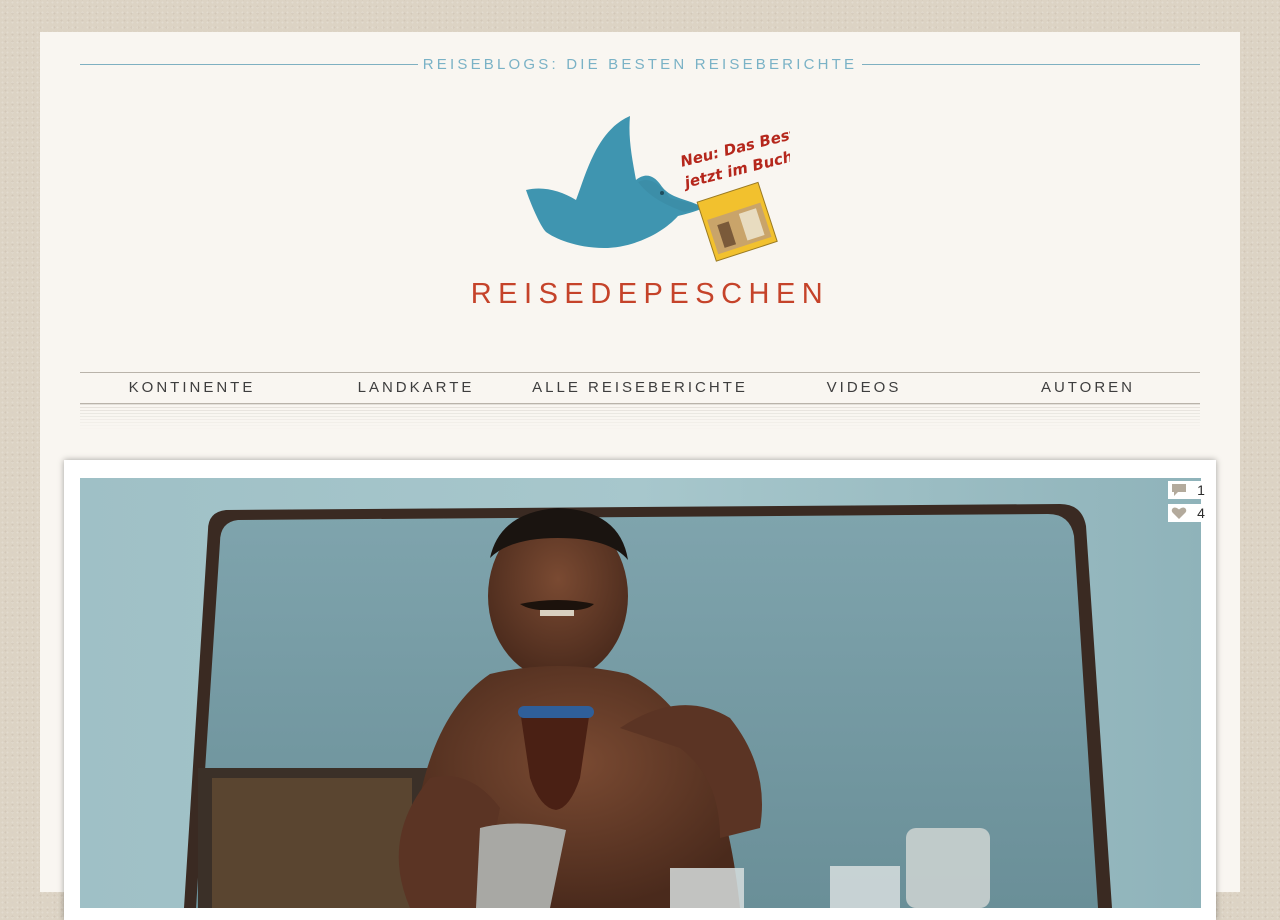 The width and height of the screenshot is (1280, 920). What do you see at coordinates (416, 388) in the screenshot?
I see `nav-item-landkarte: LANDKARTE` at bounding box center [416, 388].